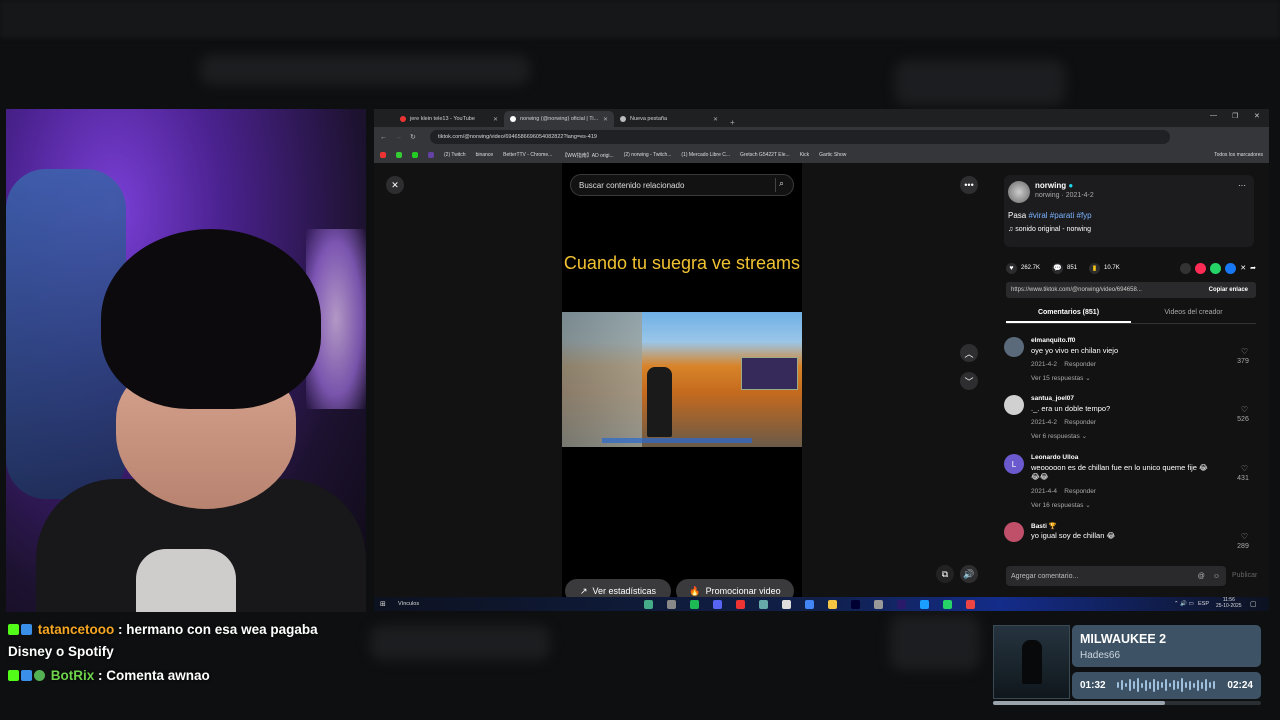  What do you see at coordinates (1044, 526) in the screenshot?
I see `comment-user: Basti 🏆` at bounding box center [1044, 526].